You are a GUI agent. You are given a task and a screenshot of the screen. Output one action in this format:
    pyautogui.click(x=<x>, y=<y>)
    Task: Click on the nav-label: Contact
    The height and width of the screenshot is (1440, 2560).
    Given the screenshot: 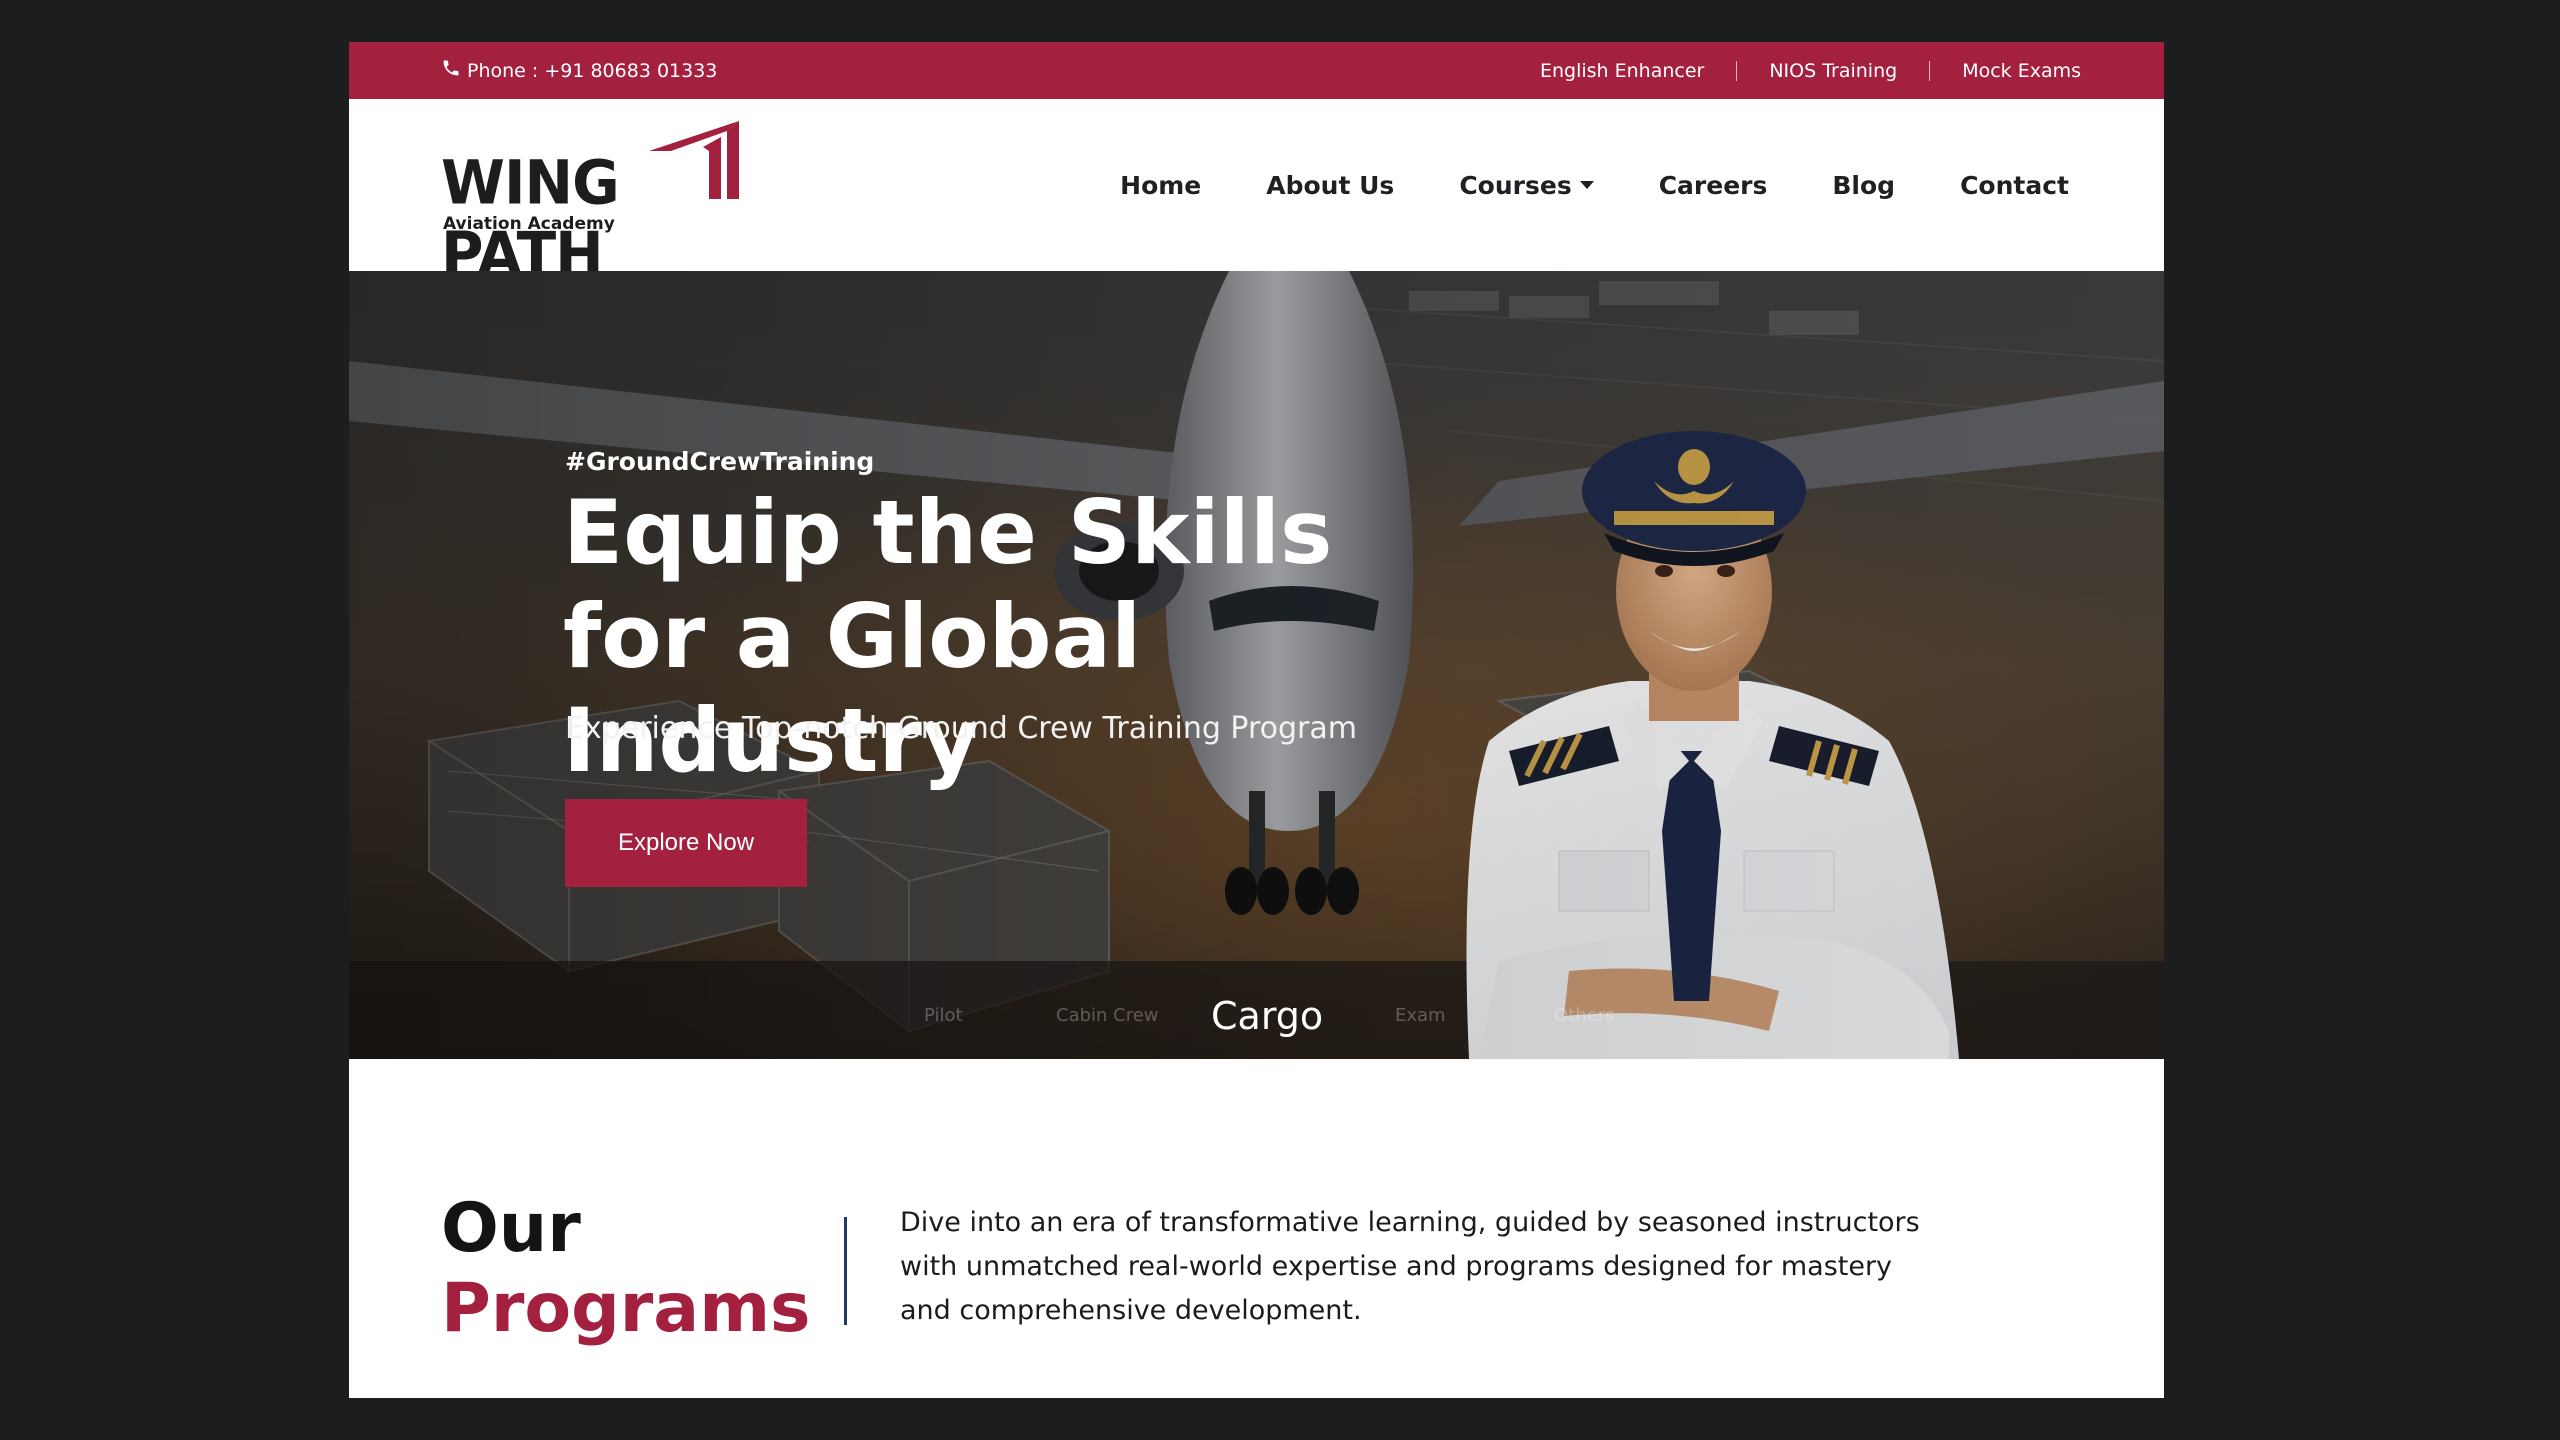 What is the action you would take?
    pyautogui.click(x=2014, y=185)
    